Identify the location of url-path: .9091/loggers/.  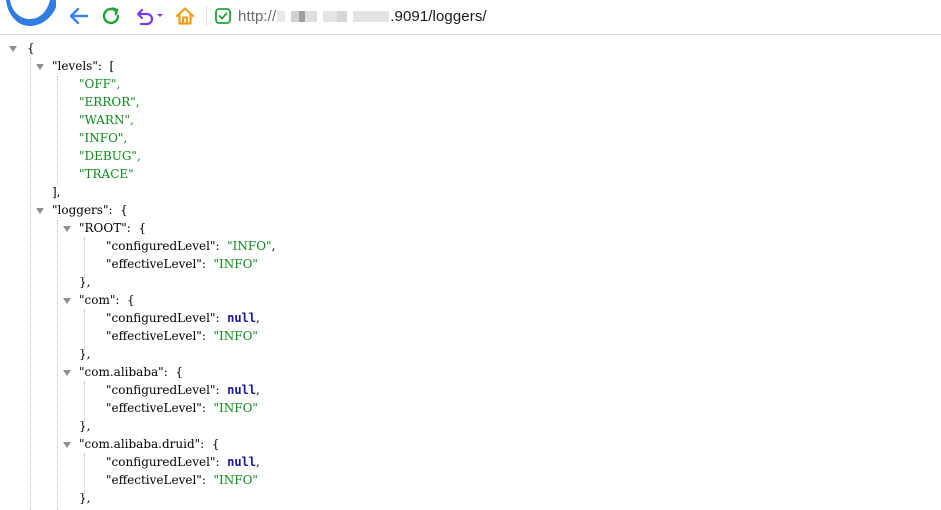
(438, 16).